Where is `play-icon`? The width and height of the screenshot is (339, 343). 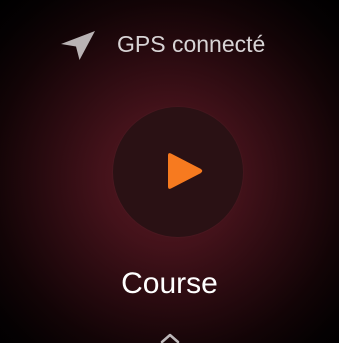 play-icon is located at coordinates (178, 172).